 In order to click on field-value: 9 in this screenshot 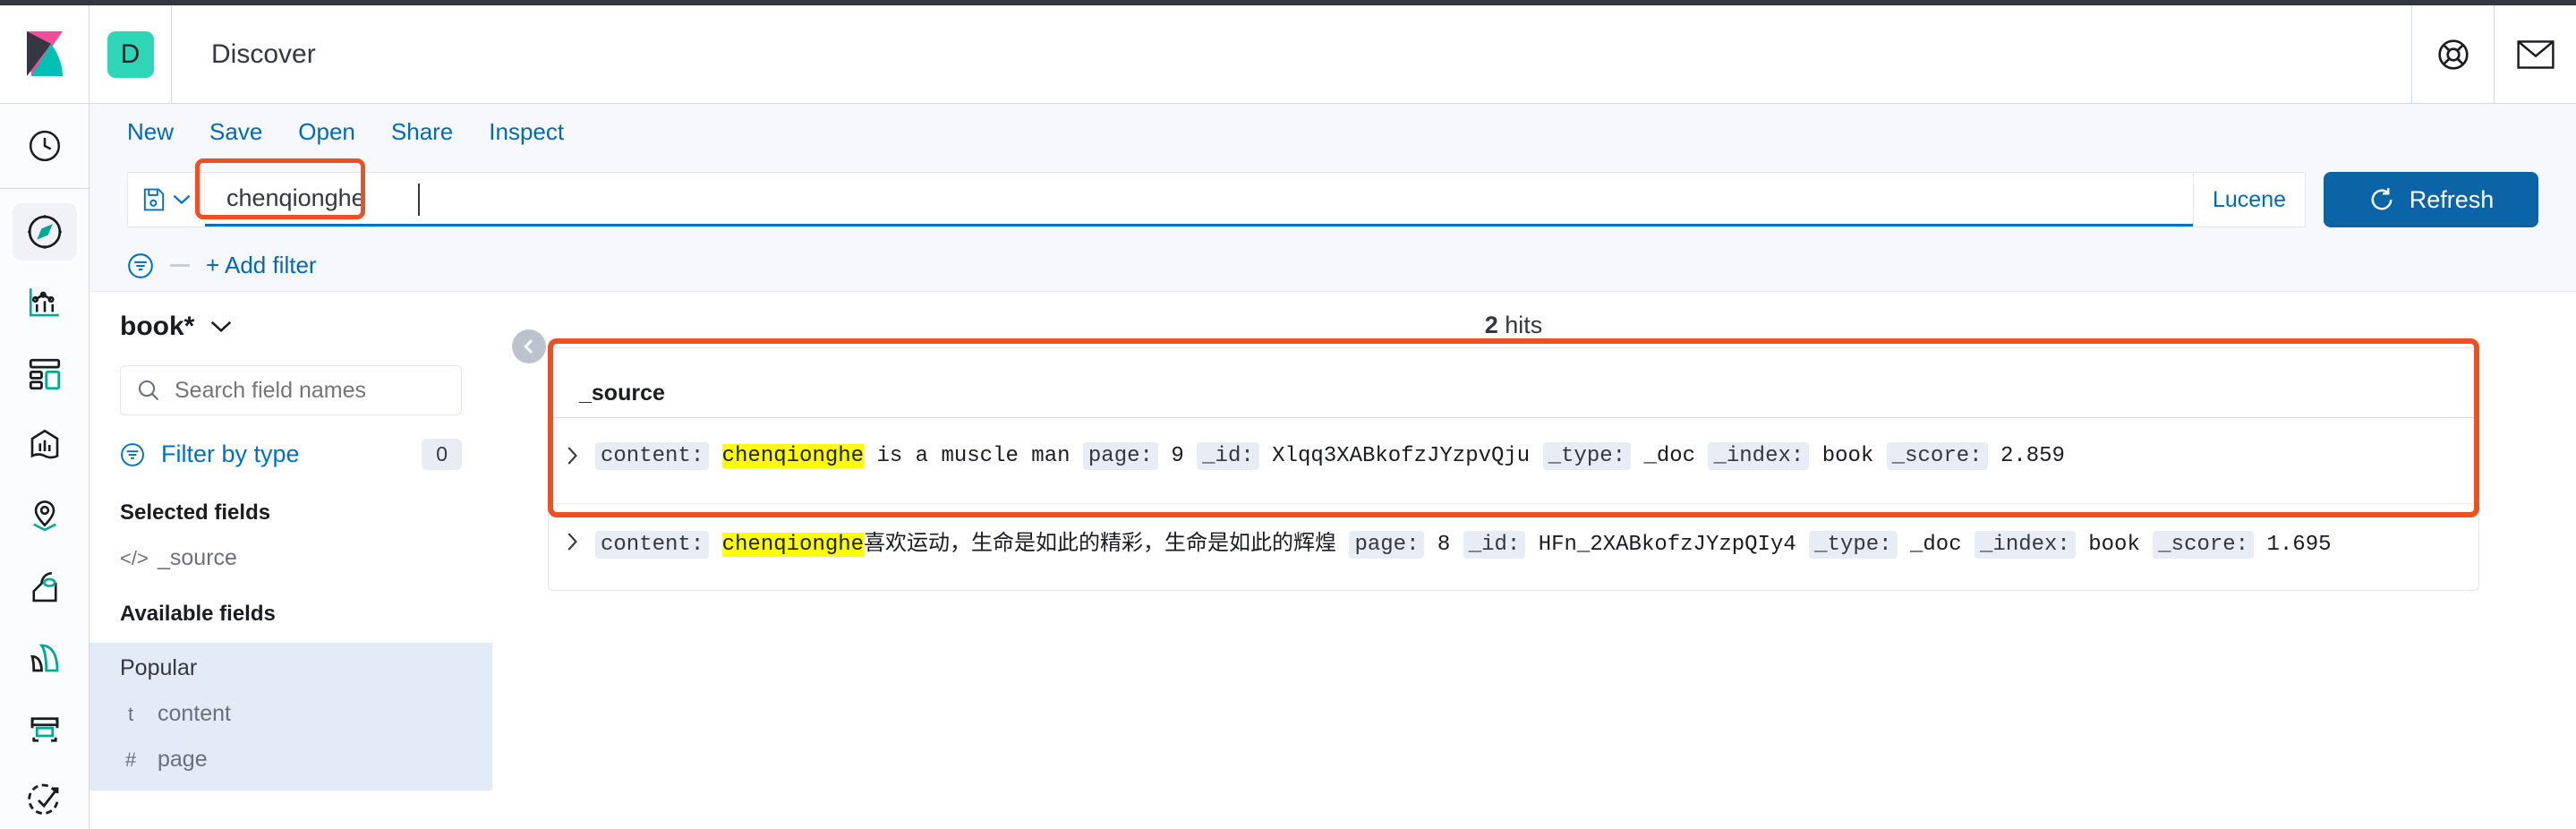, I will do `click(1177, 456)`.